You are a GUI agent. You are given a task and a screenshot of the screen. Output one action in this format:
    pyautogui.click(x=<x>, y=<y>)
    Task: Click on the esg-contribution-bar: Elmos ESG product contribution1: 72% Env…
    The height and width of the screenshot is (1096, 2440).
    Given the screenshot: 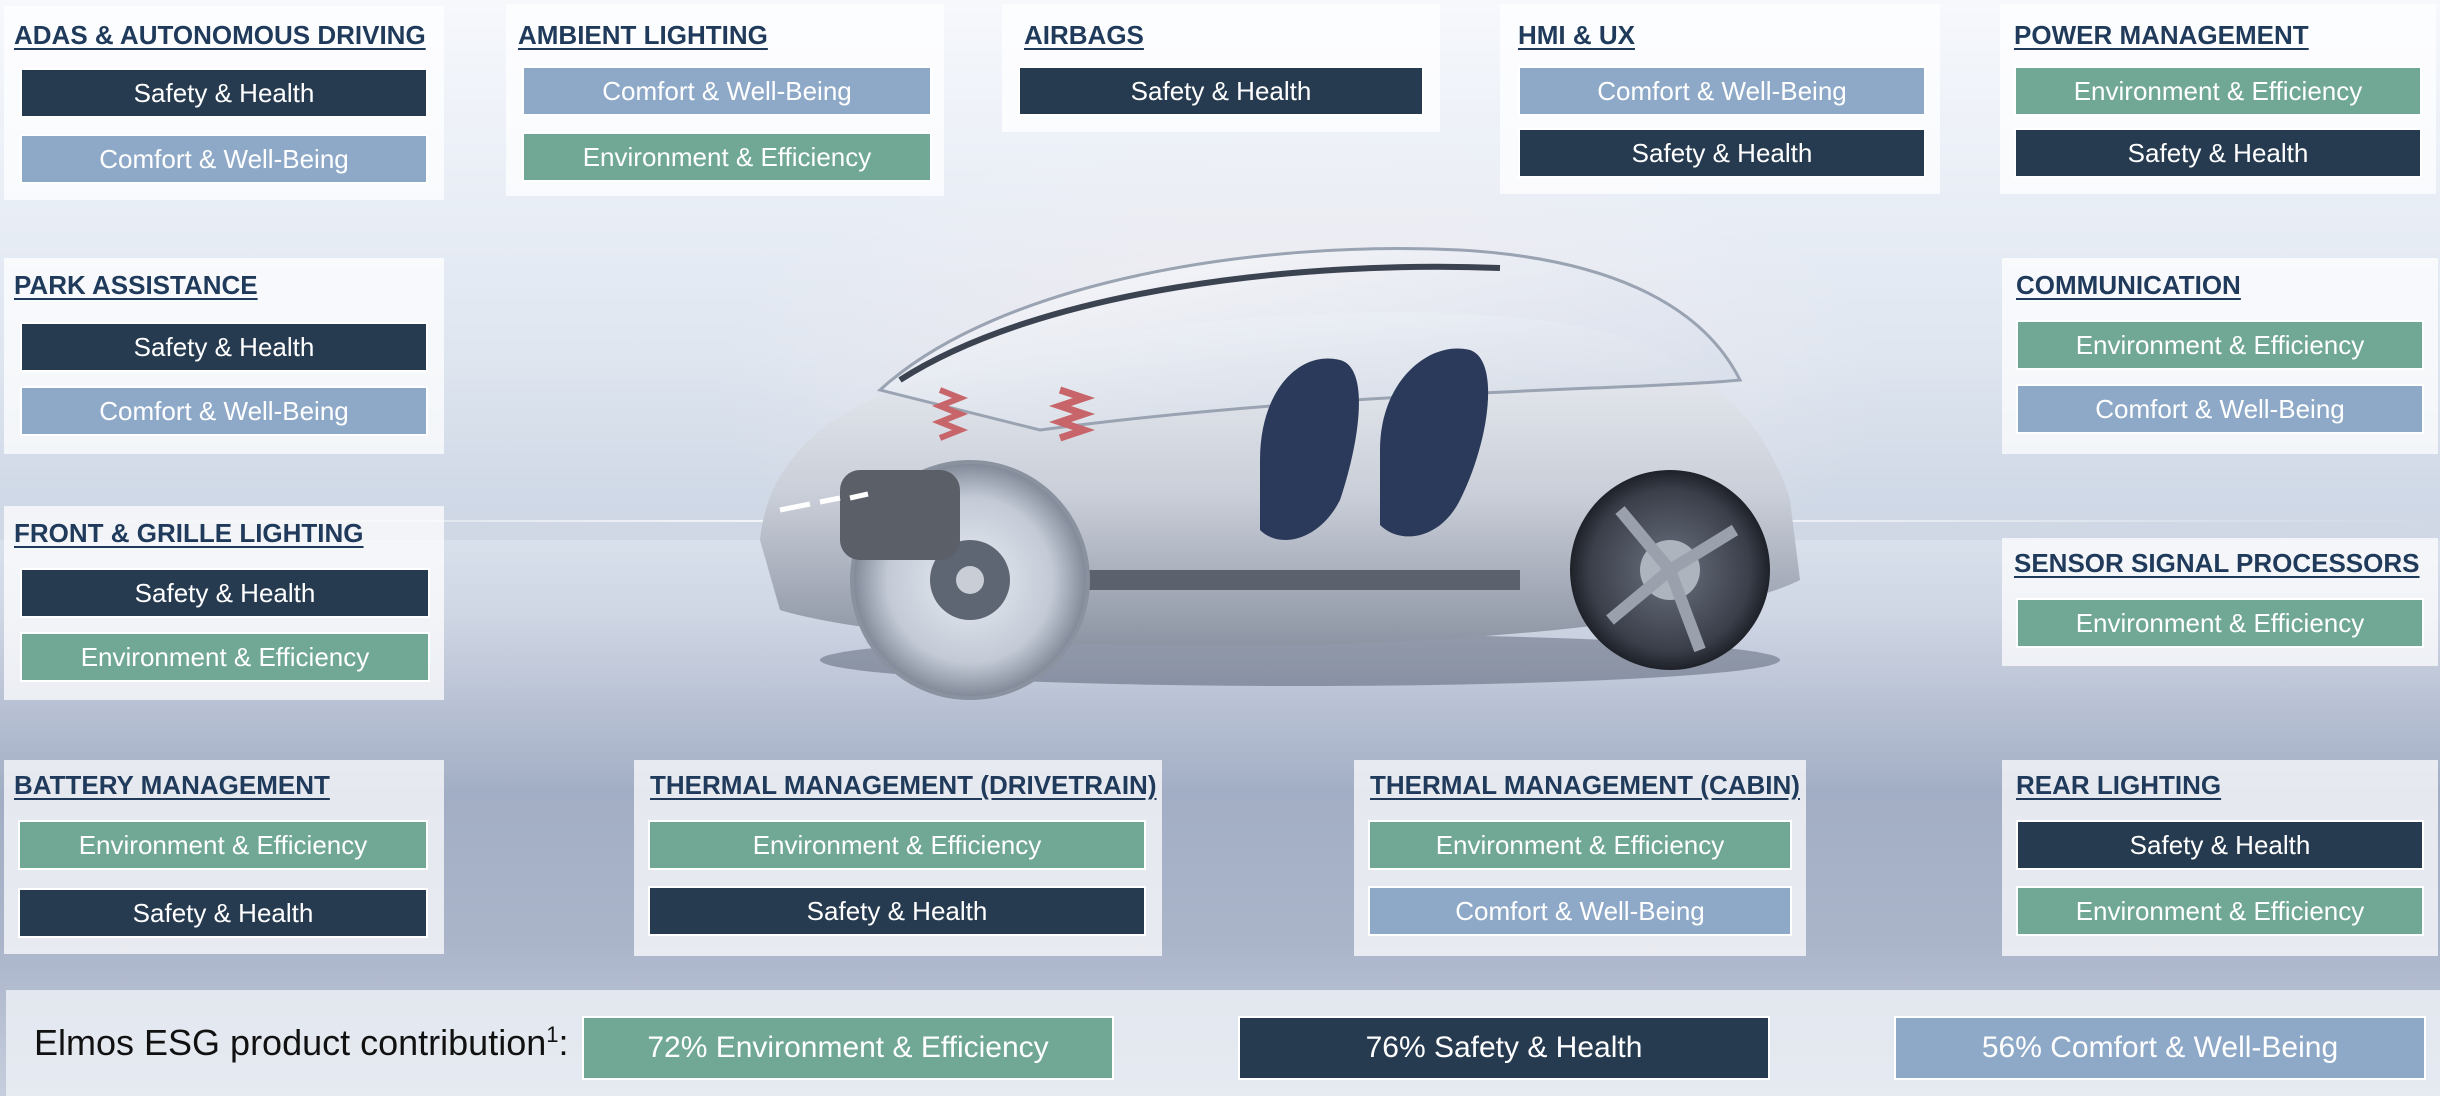 What is the action you would take?
    pyautogui.click(x=1223, y=1043)
    